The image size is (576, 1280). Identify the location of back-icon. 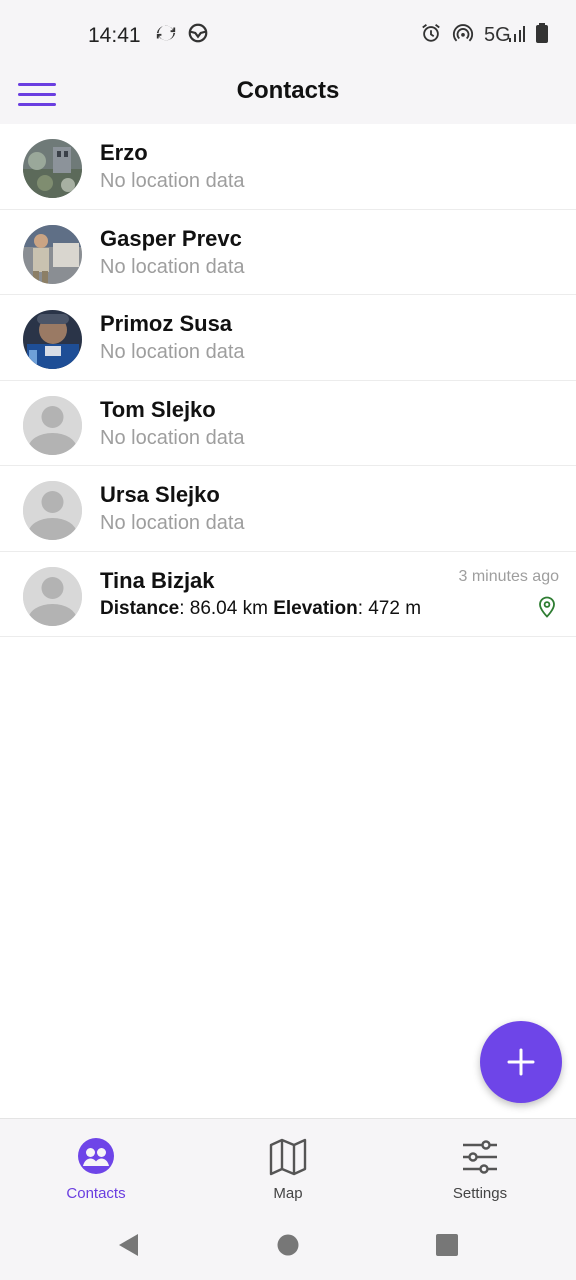
(128, 1247).